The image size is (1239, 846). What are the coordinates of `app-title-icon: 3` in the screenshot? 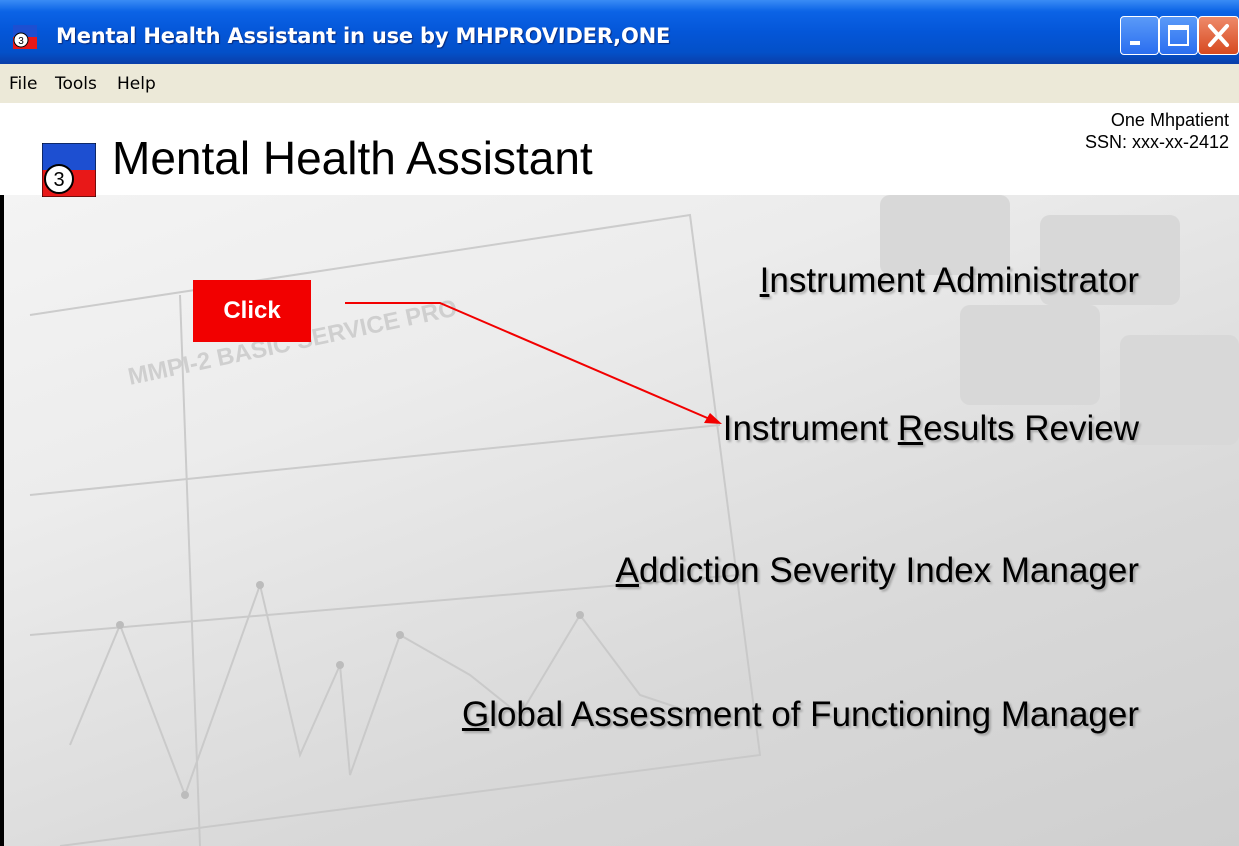 It's located at (25, 37).